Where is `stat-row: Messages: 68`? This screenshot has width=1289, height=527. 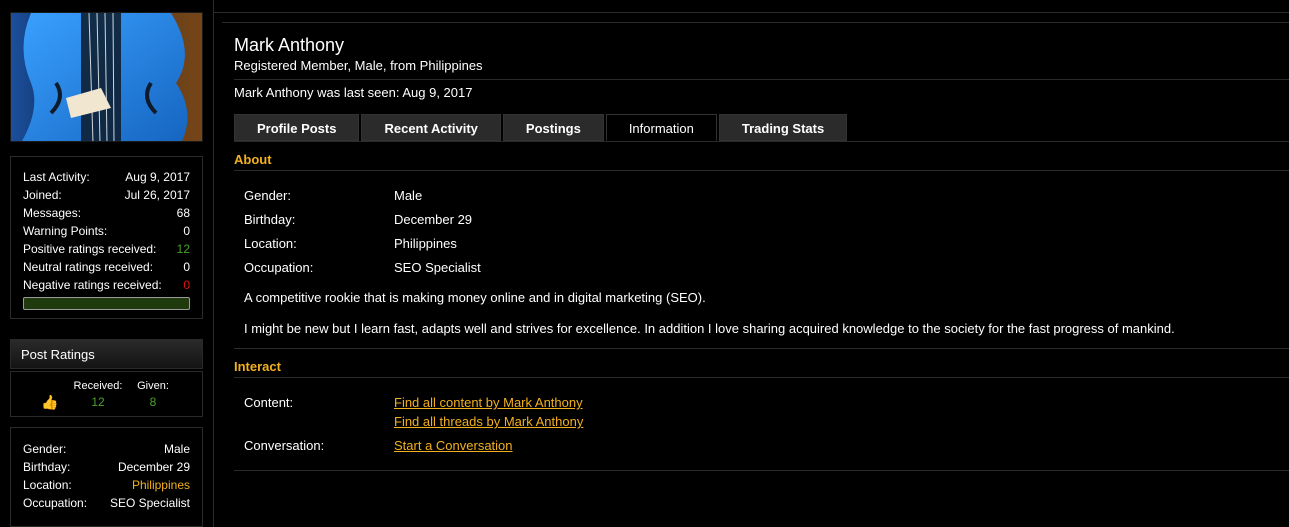 stat-row: Messages: 68 is located at coordinates (106, 213).